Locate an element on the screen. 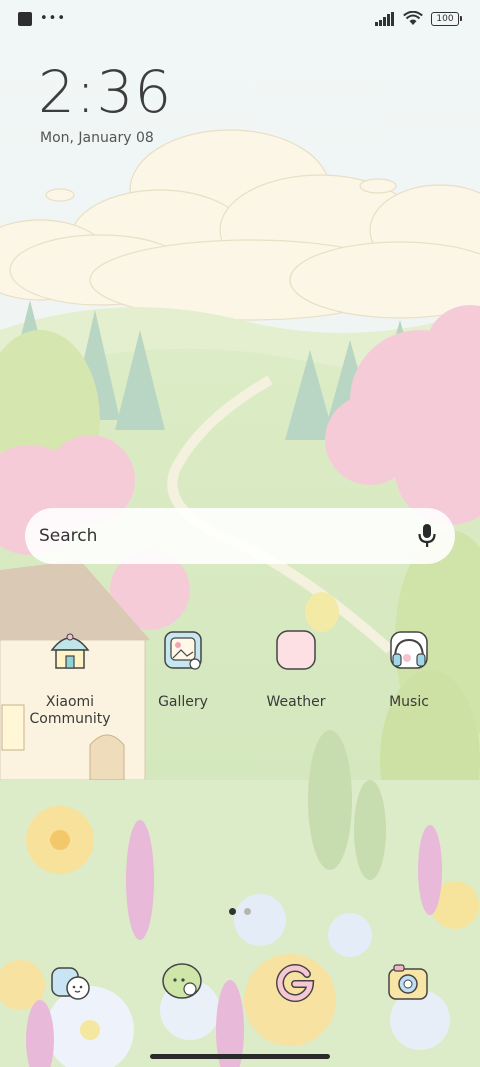 Image resolution: width=480 pixels, height=1067 pixels. app-music: Music is located at coordinates (409, 669).